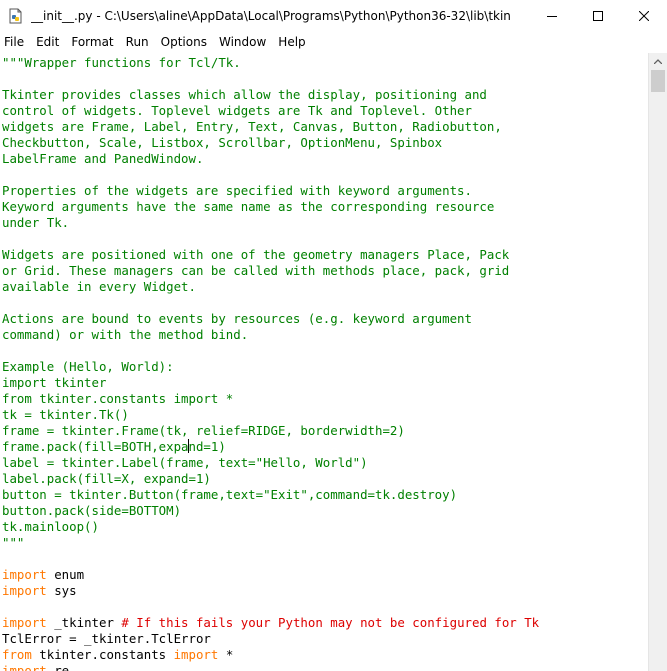 This screenshot has height=671, width=667. I want to click on code-line: label.pack(fill=X, expand=1), so click(270, 479).